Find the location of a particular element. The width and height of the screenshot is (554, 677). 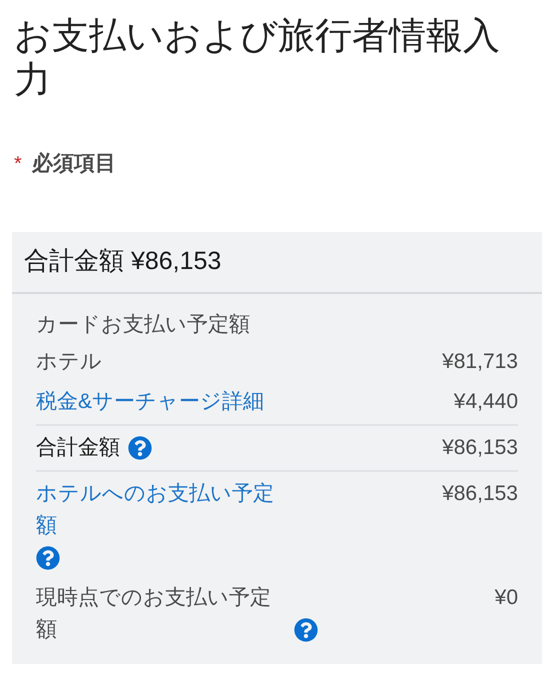

required-note: 必須項目 is located at coordinates (74, 164).